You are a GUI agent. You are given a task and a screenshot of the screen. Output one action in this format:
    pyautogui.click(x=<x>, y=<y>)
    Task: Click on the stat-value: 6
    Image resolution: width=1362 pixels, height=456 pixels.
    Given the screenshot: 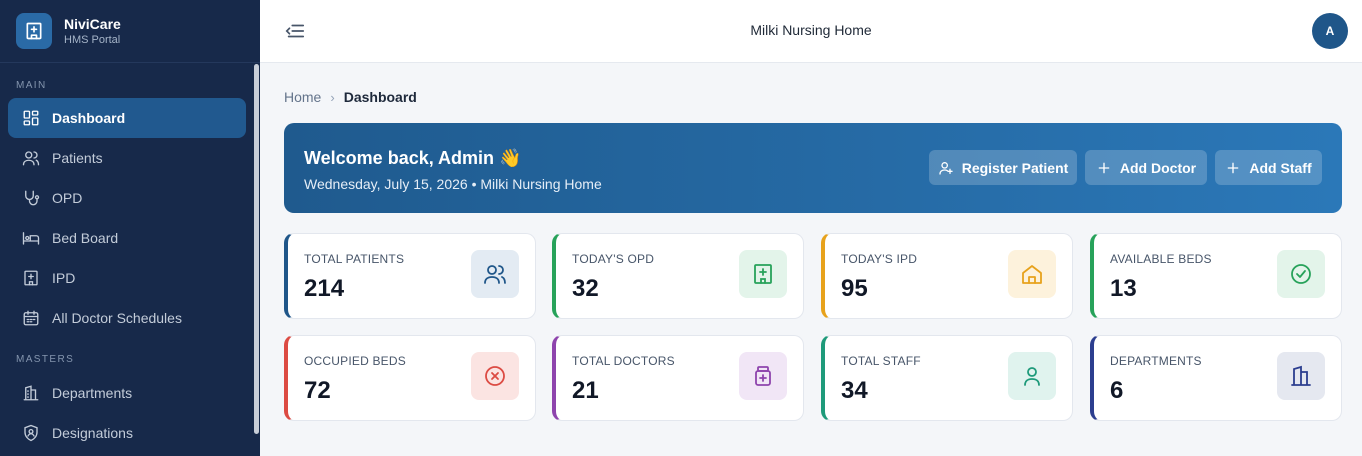 What is the action you would take?
    pyautogui.click(x=1117, y=390)
    